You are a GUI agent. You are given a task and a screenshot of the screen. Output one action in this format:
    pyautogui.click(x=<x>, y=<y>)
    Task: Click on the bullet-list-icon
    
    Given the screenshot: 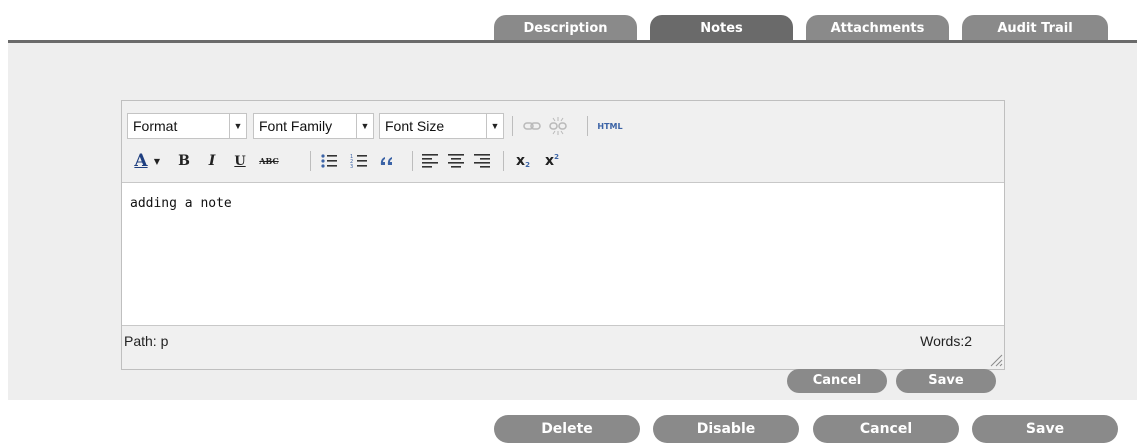 What is the action you would take?
    pyautogui.click(x=329, y=161)
    